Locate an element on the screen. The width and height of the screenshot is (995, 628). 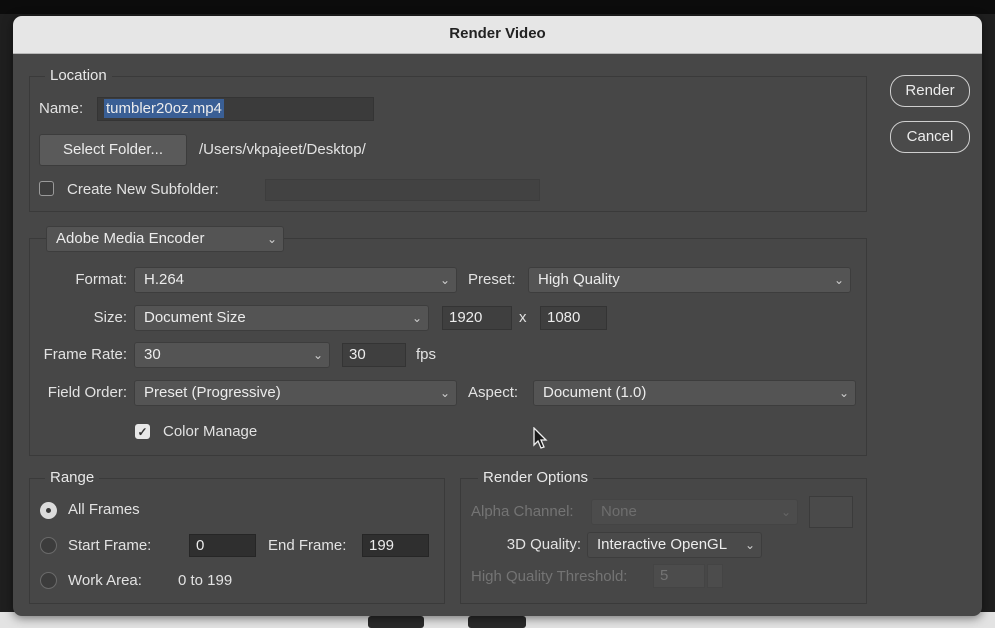
encoder-select-value: Adobe Media Encoder is located at coordinates (130, 238).